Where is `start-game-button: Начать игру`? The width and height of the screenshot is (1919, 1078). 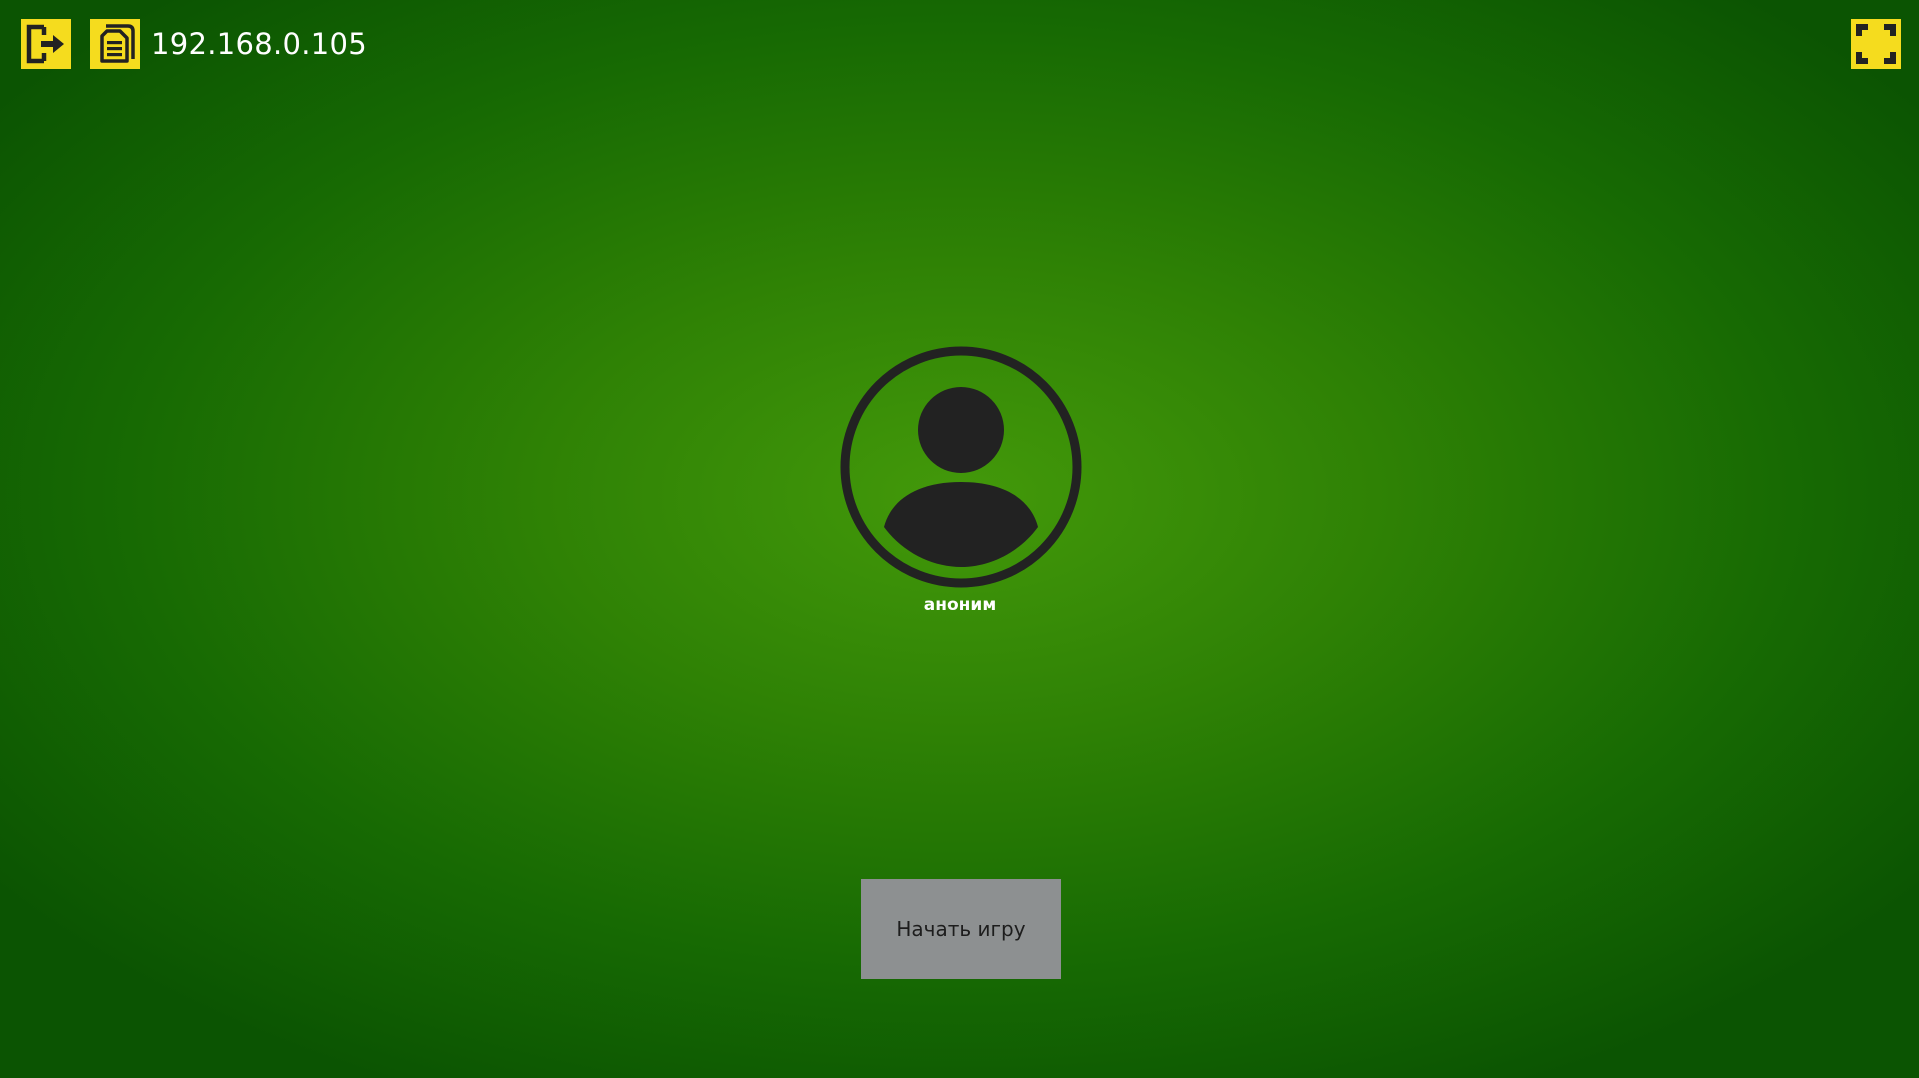 start-game-button: Начать игру is located at coordinates (961, 929).